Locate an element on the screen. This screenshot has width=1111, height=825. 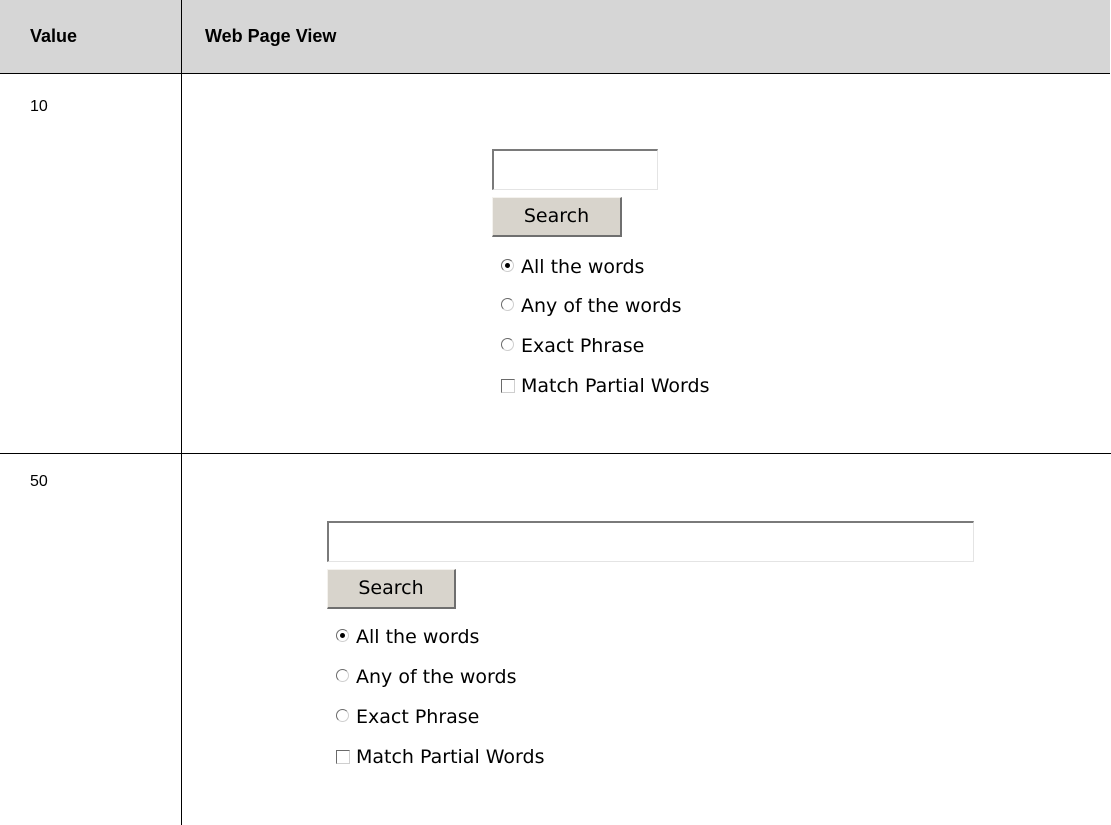
header-value: Value is located at coordinates (54, 36).